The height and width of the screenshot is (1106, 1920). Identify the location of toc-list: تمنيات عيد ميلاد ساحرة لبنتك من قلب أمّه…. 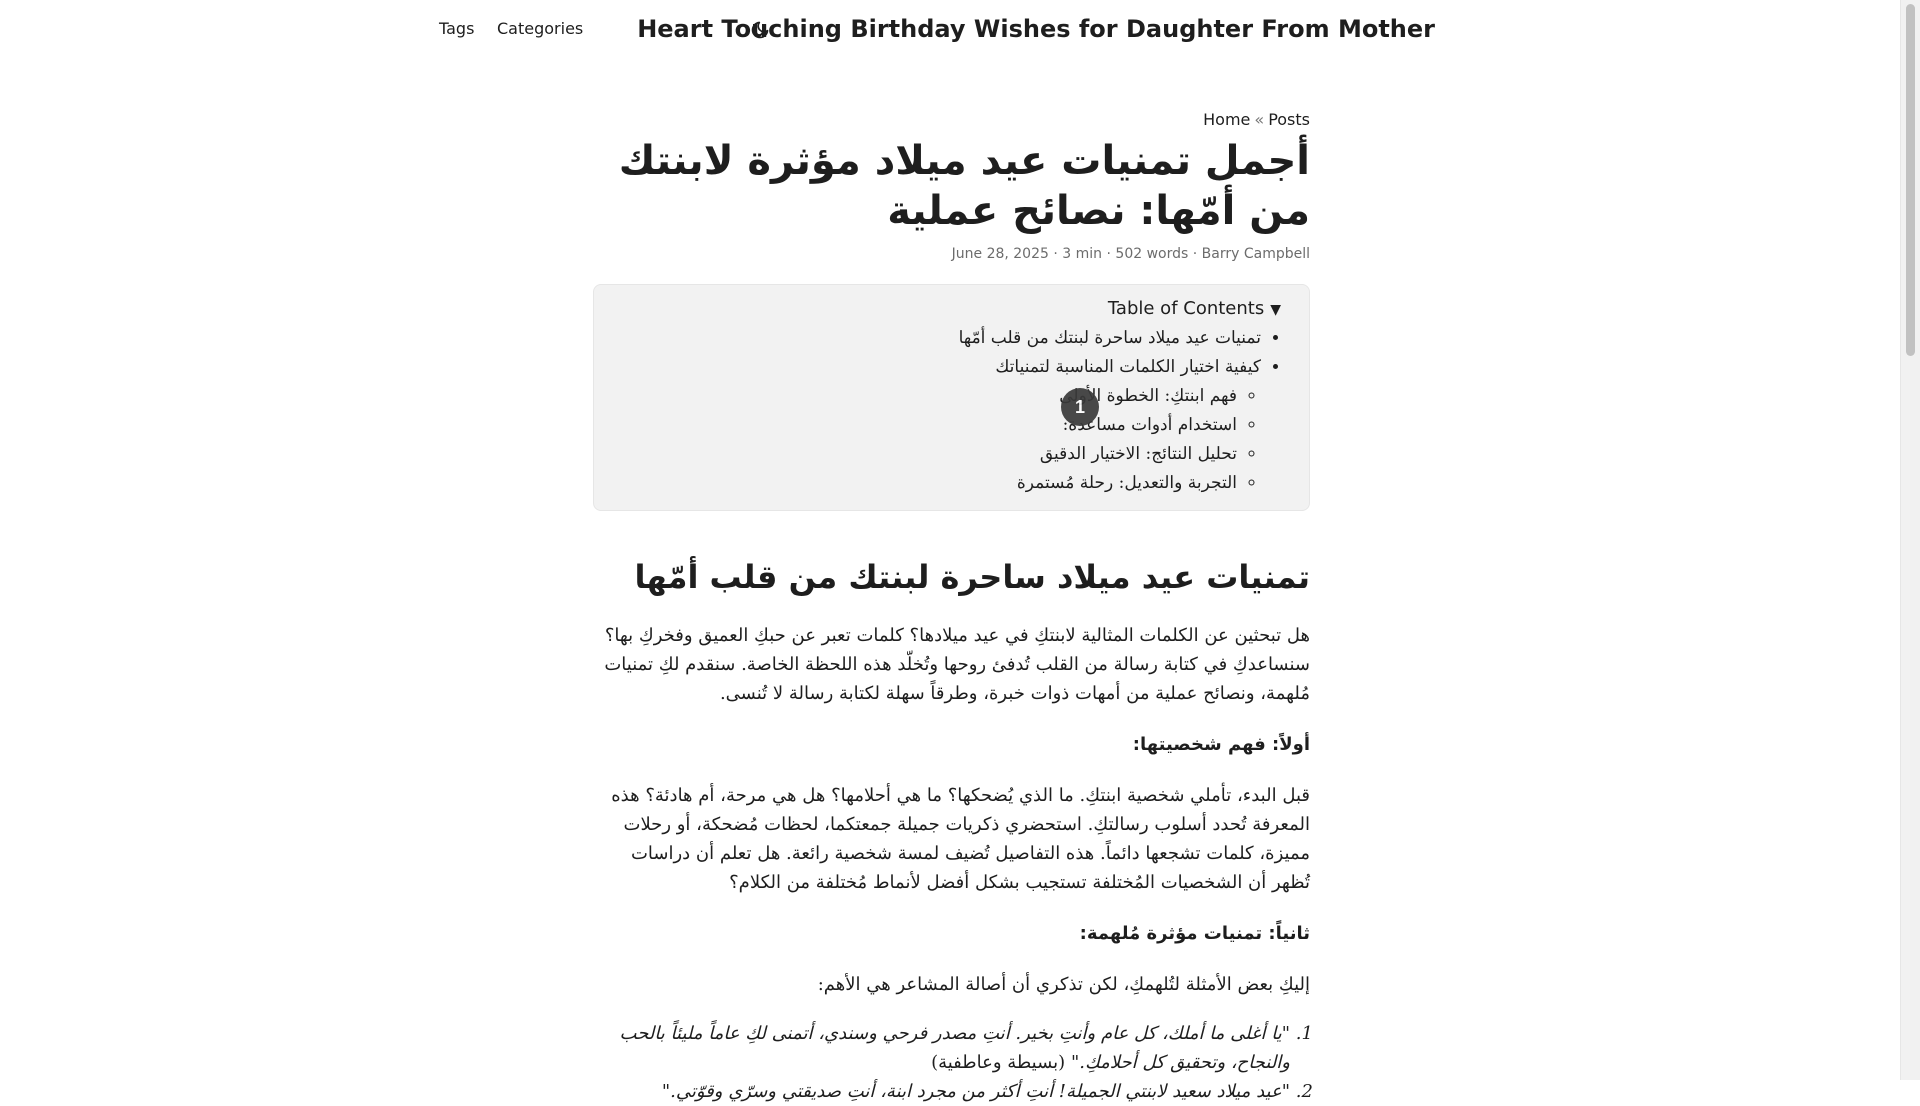
(951, 411).